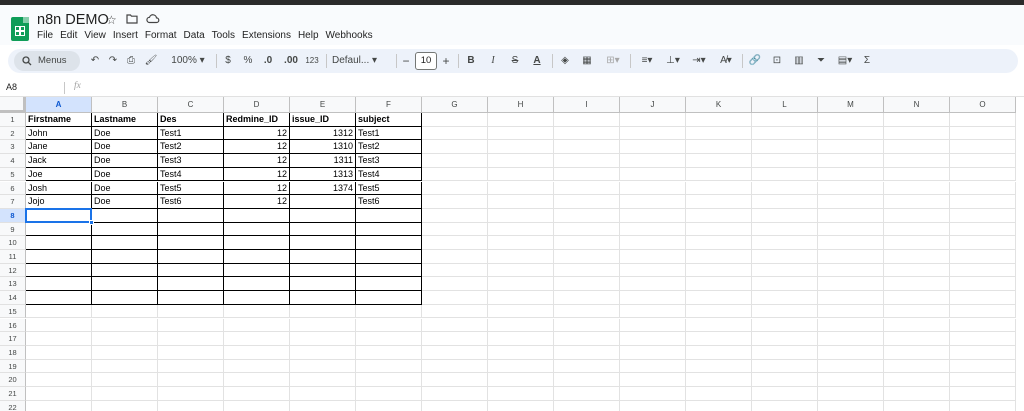 Image resolution: width=1024 pixels, height=411 pixels. What do you see at coordinates (587, 405) in the screenshot?
I see `cell-i22` at bounding box center [587, 405].